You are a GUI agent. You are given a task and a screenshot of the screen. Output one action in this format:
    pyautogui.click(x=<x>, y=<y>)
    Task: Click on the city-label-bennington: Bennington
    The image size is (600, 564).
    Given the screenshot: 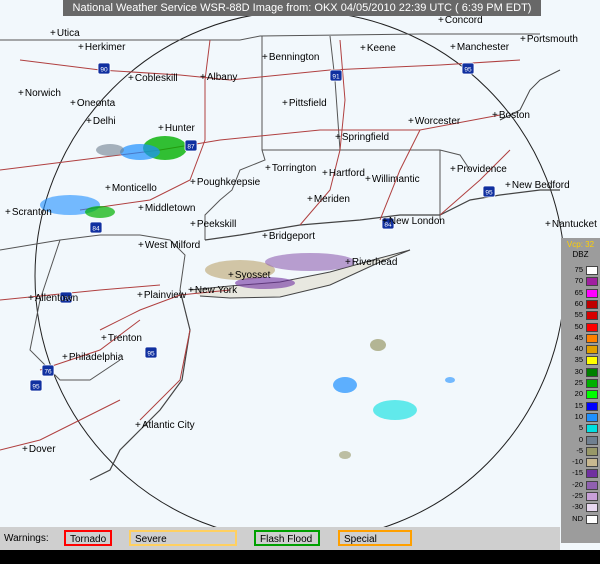 What is the action you would take?
    pyautogui.click(x=291, y=57)
    